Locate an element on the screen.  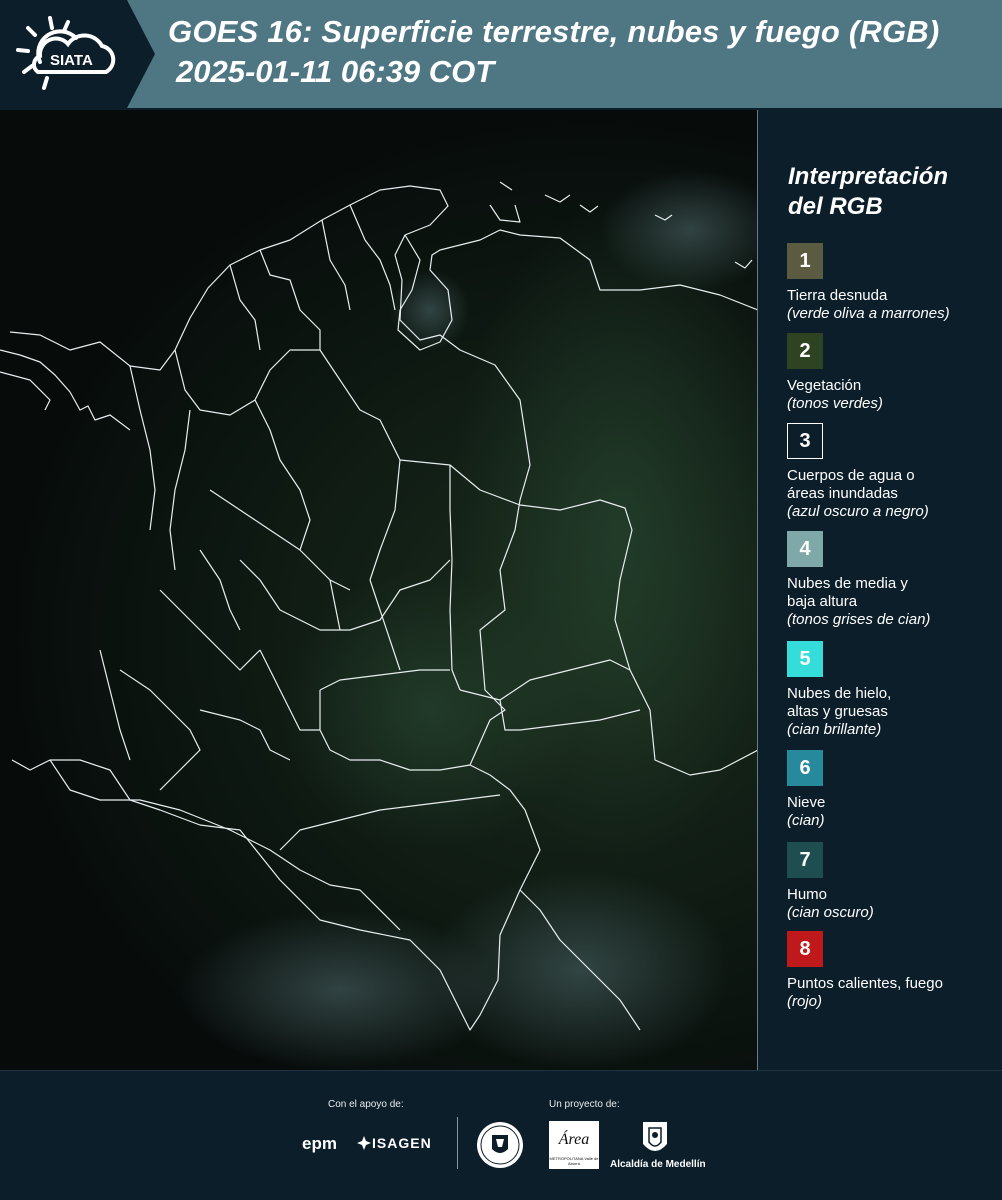
siata-logo-block: SIATA is located at coordinates (77, 54).